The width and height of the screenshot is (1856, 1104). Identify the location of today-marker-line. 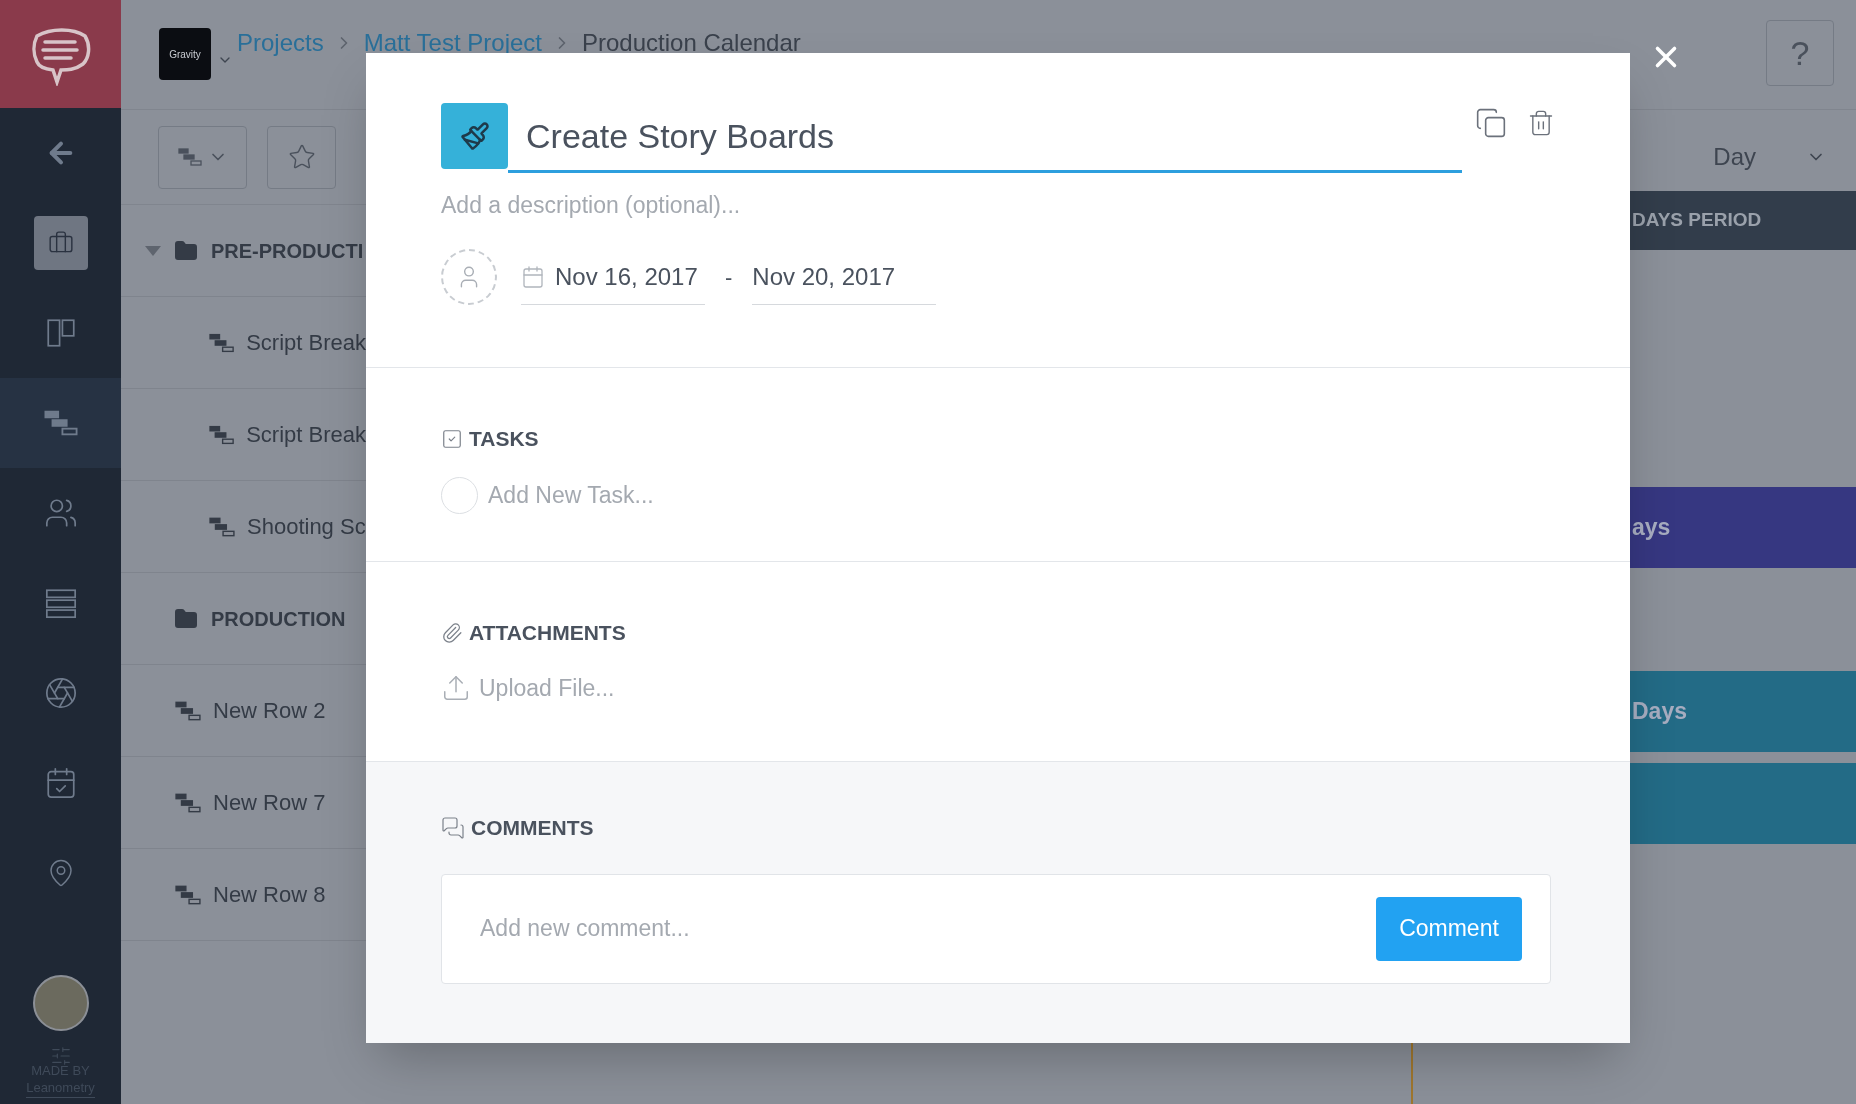
(1412, 1073).